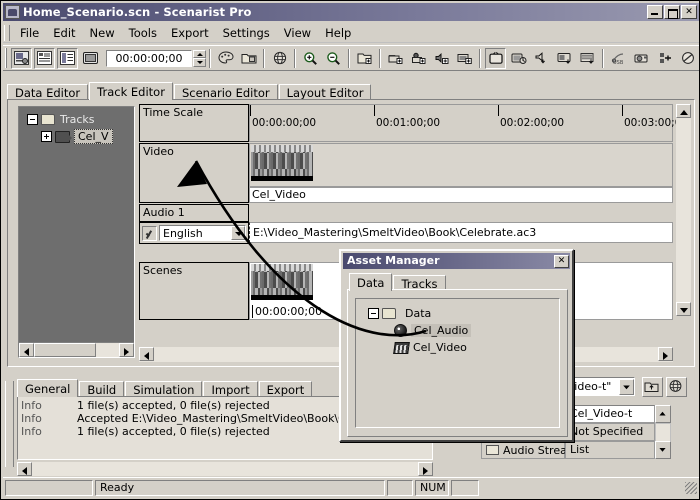 This screenshot has width=700, height=500. I want to click on grid-name-cell: Cel_Video-t, so click(610, 414).